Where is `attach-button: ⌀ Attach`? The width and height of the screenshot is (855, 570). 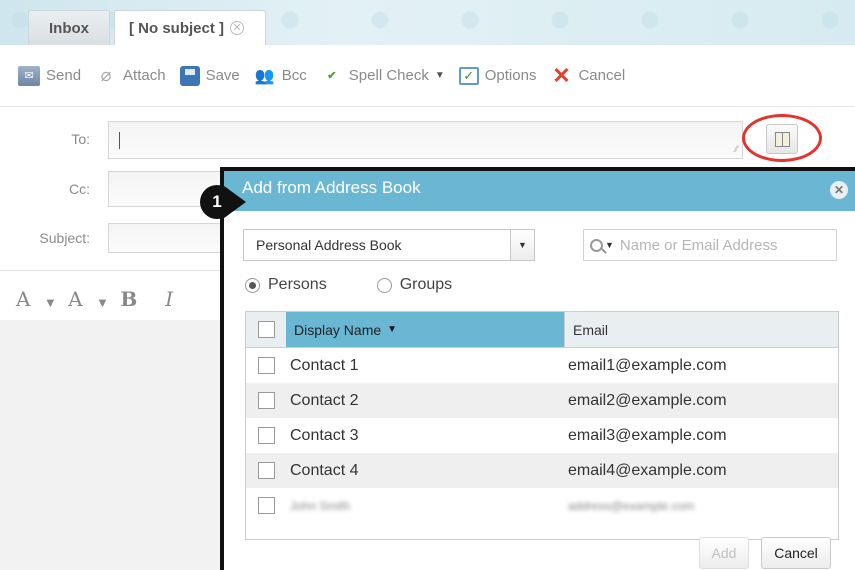
attach-button: ⌀ Attach is located at coordinates (130, 75).